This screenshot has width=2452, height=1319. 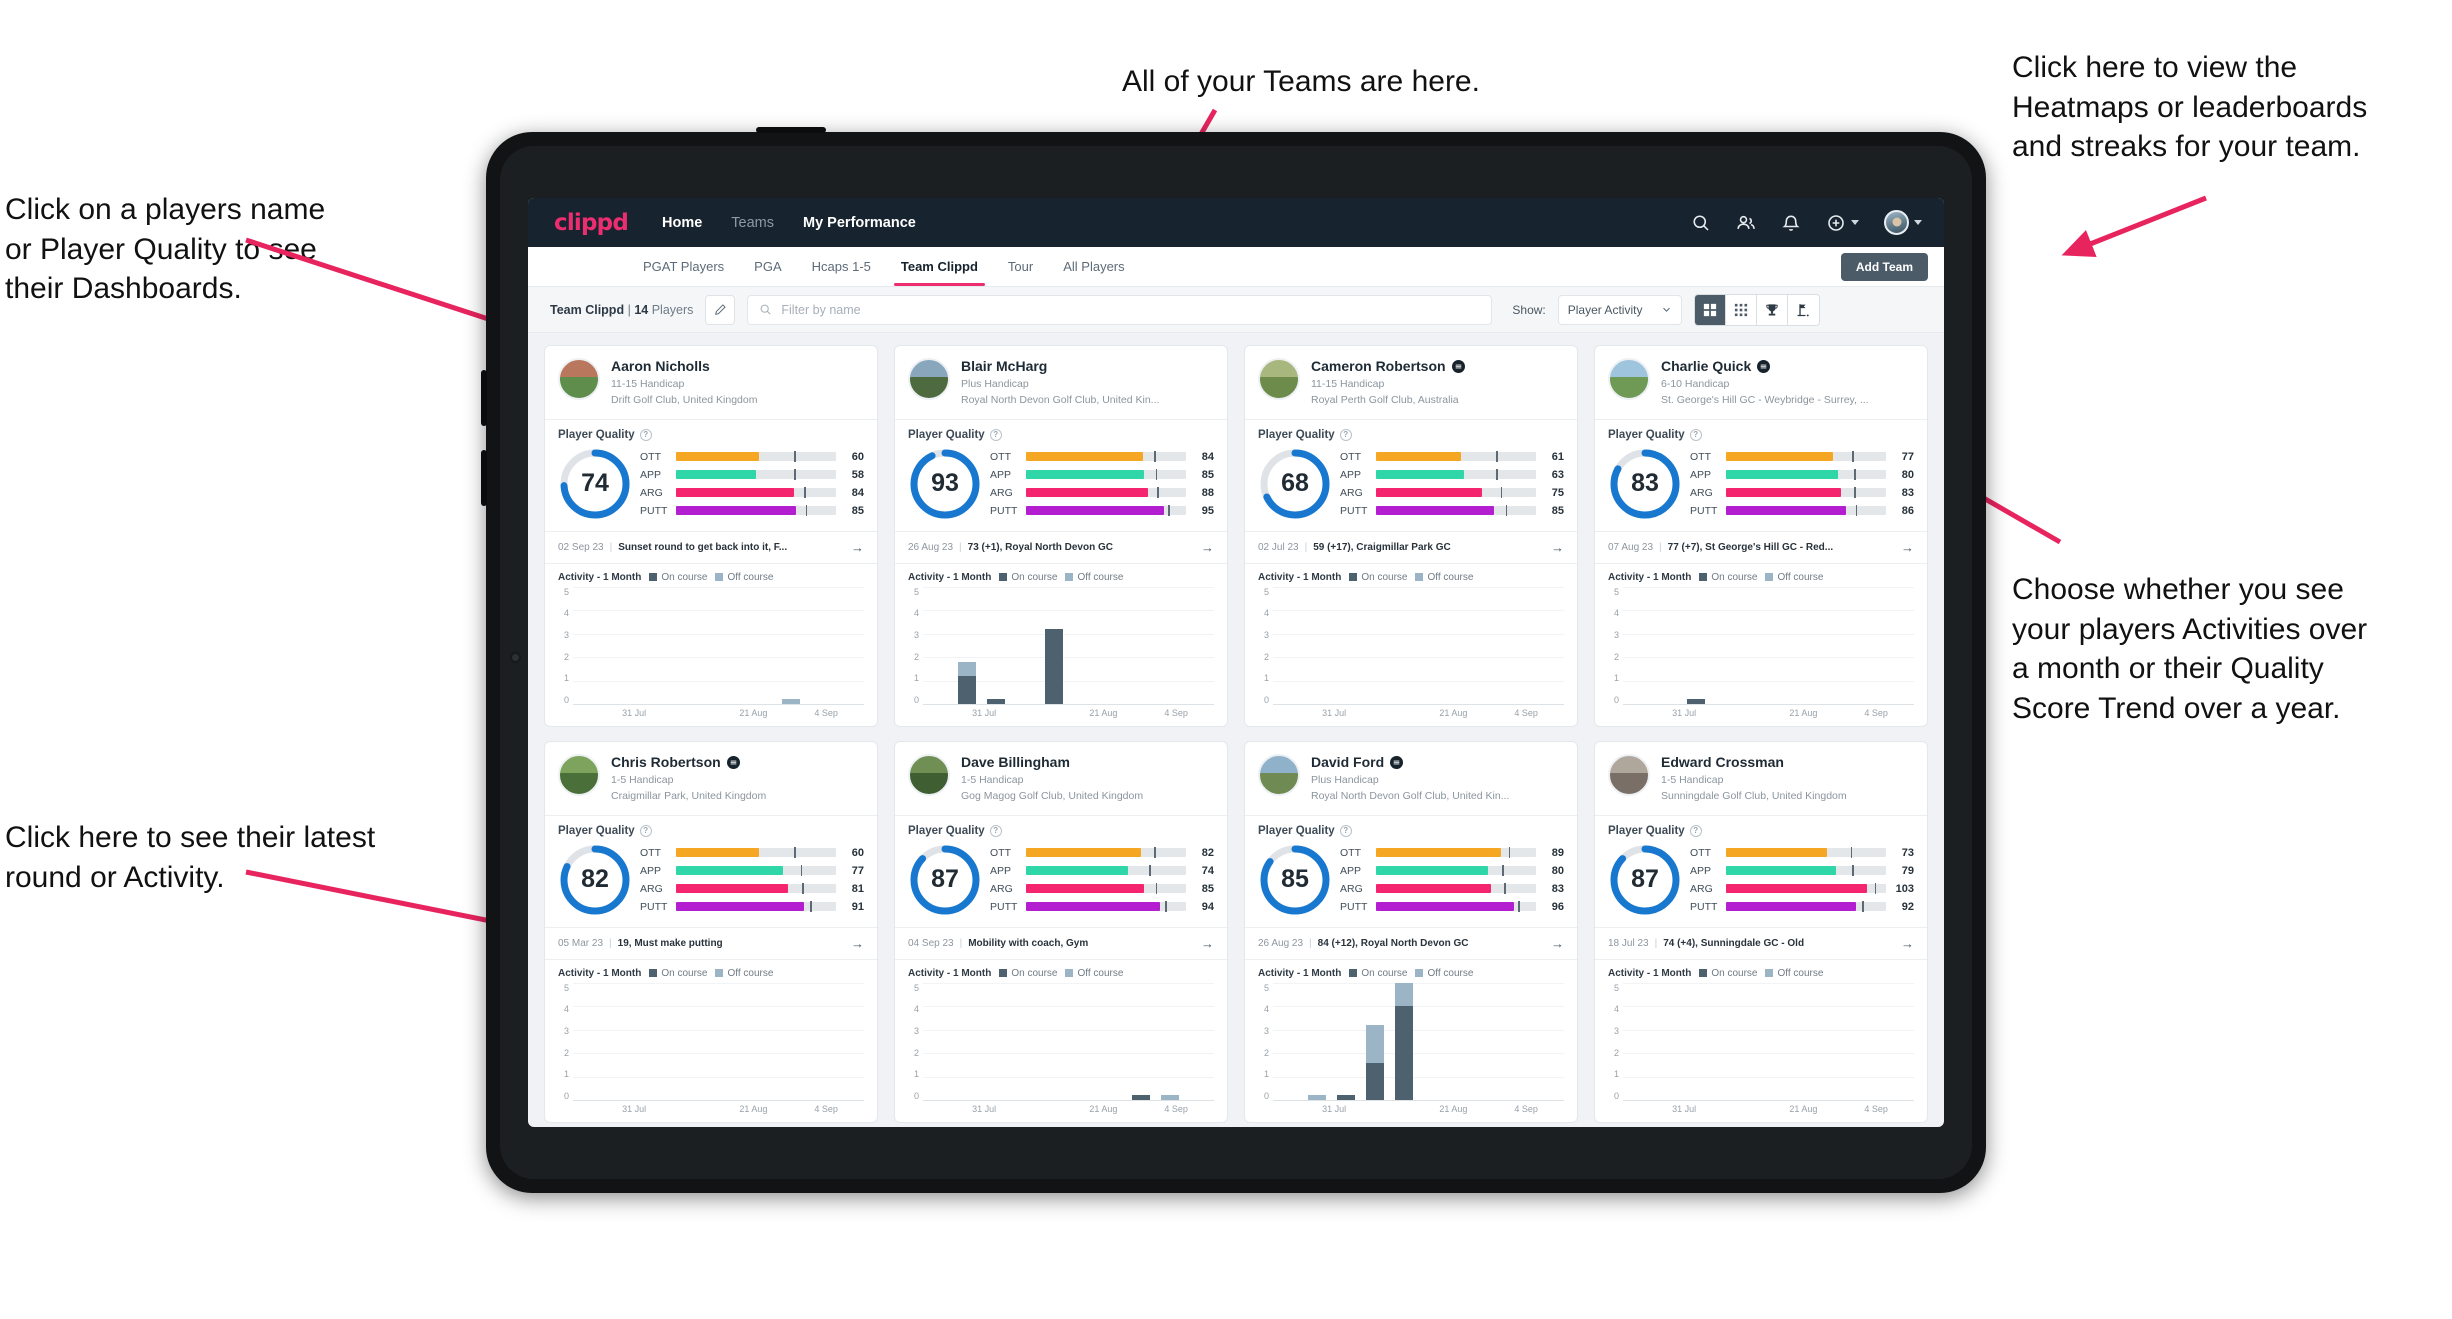 What do you see at coordinates (1701, 223) in the screenshot?
I see `search-icon` at bounding box center [1701, 223].